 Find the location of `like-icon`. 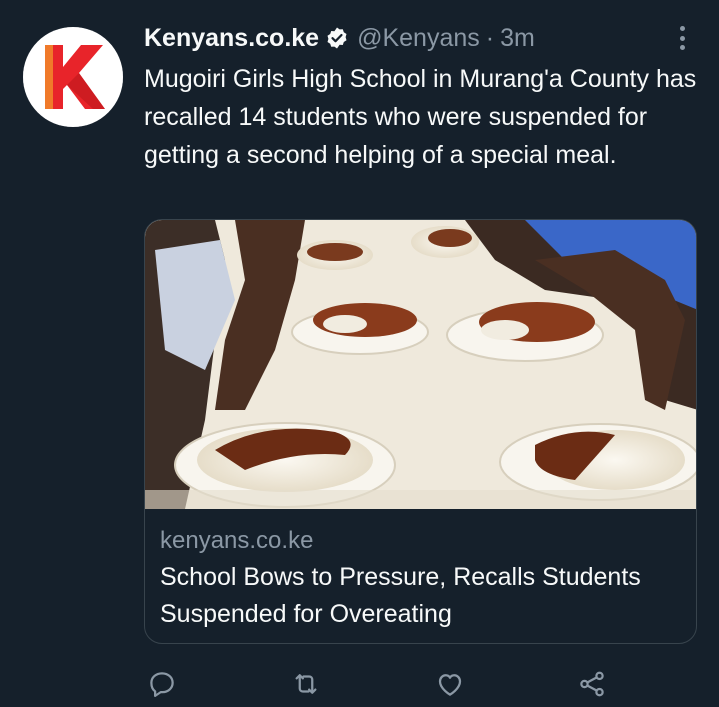

like-icon is located at coordinates (450, 684).